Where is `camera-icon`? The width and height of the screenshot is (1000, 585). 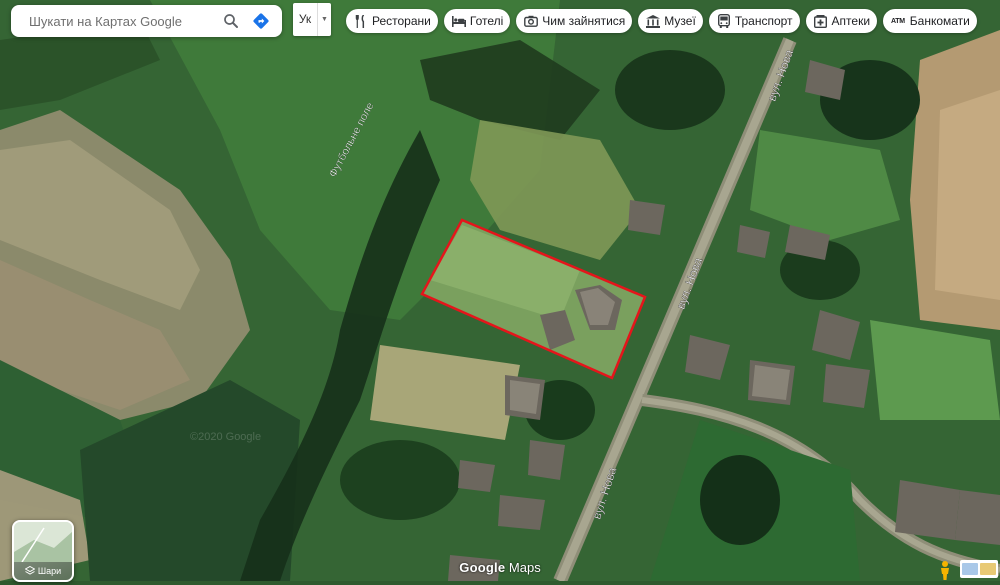
camera-icon is located at coordinates (531, 21).